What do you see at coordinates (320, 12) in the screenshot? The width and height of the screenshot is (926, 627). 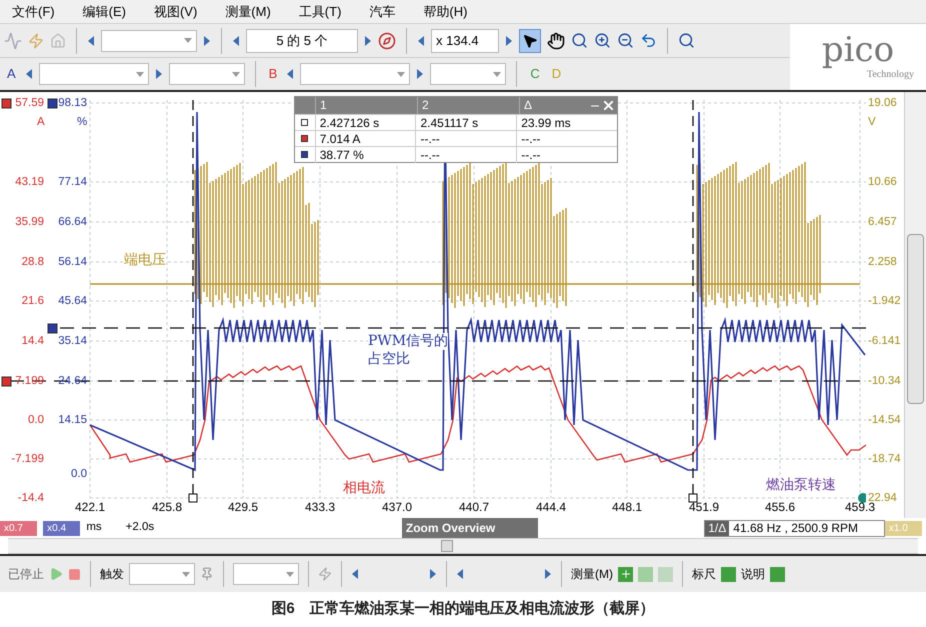 I see `menu-item: 工具(T)` at bounding box center [320, 12].